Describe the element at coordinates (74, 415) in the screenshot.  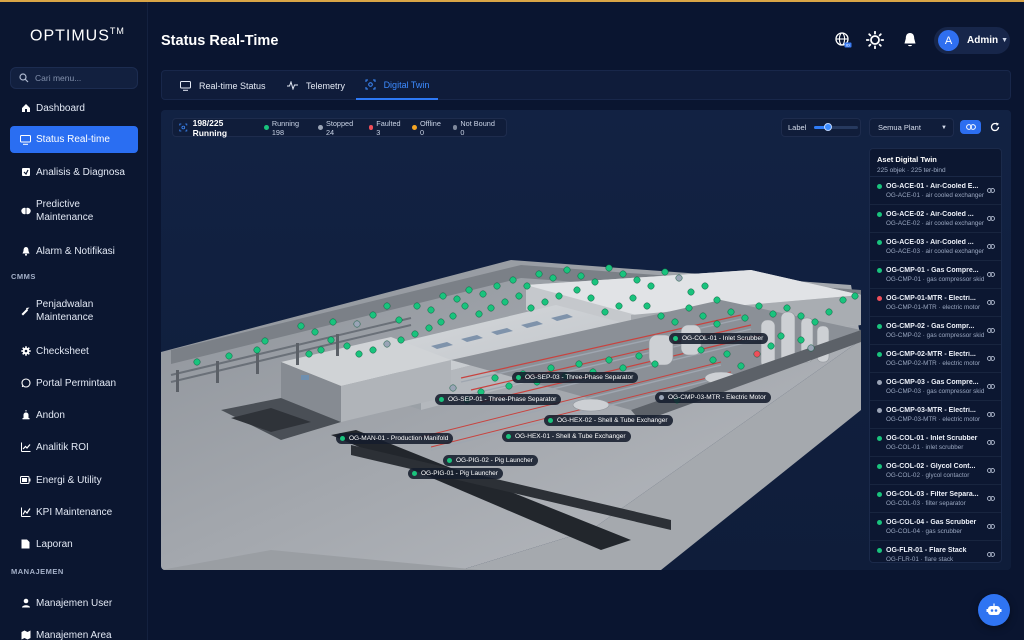
I see `nav-andon: Andon` at that location.